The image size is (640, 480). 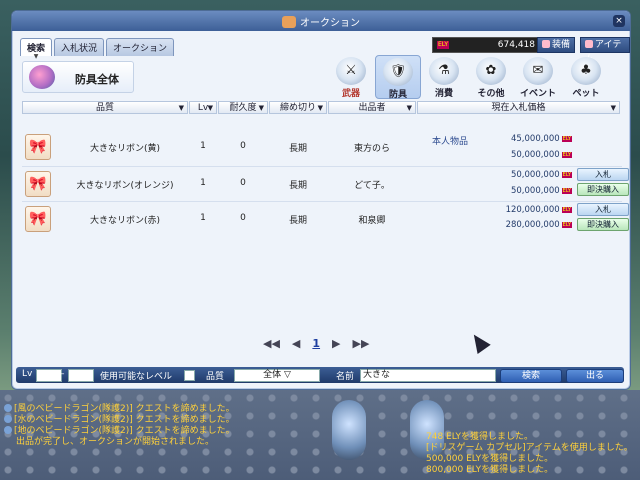 What do you see at coordinates (243, 107) in the screenshot?
I see `header-durability: 耐久度 ▼` at bounding box center [243, 107].